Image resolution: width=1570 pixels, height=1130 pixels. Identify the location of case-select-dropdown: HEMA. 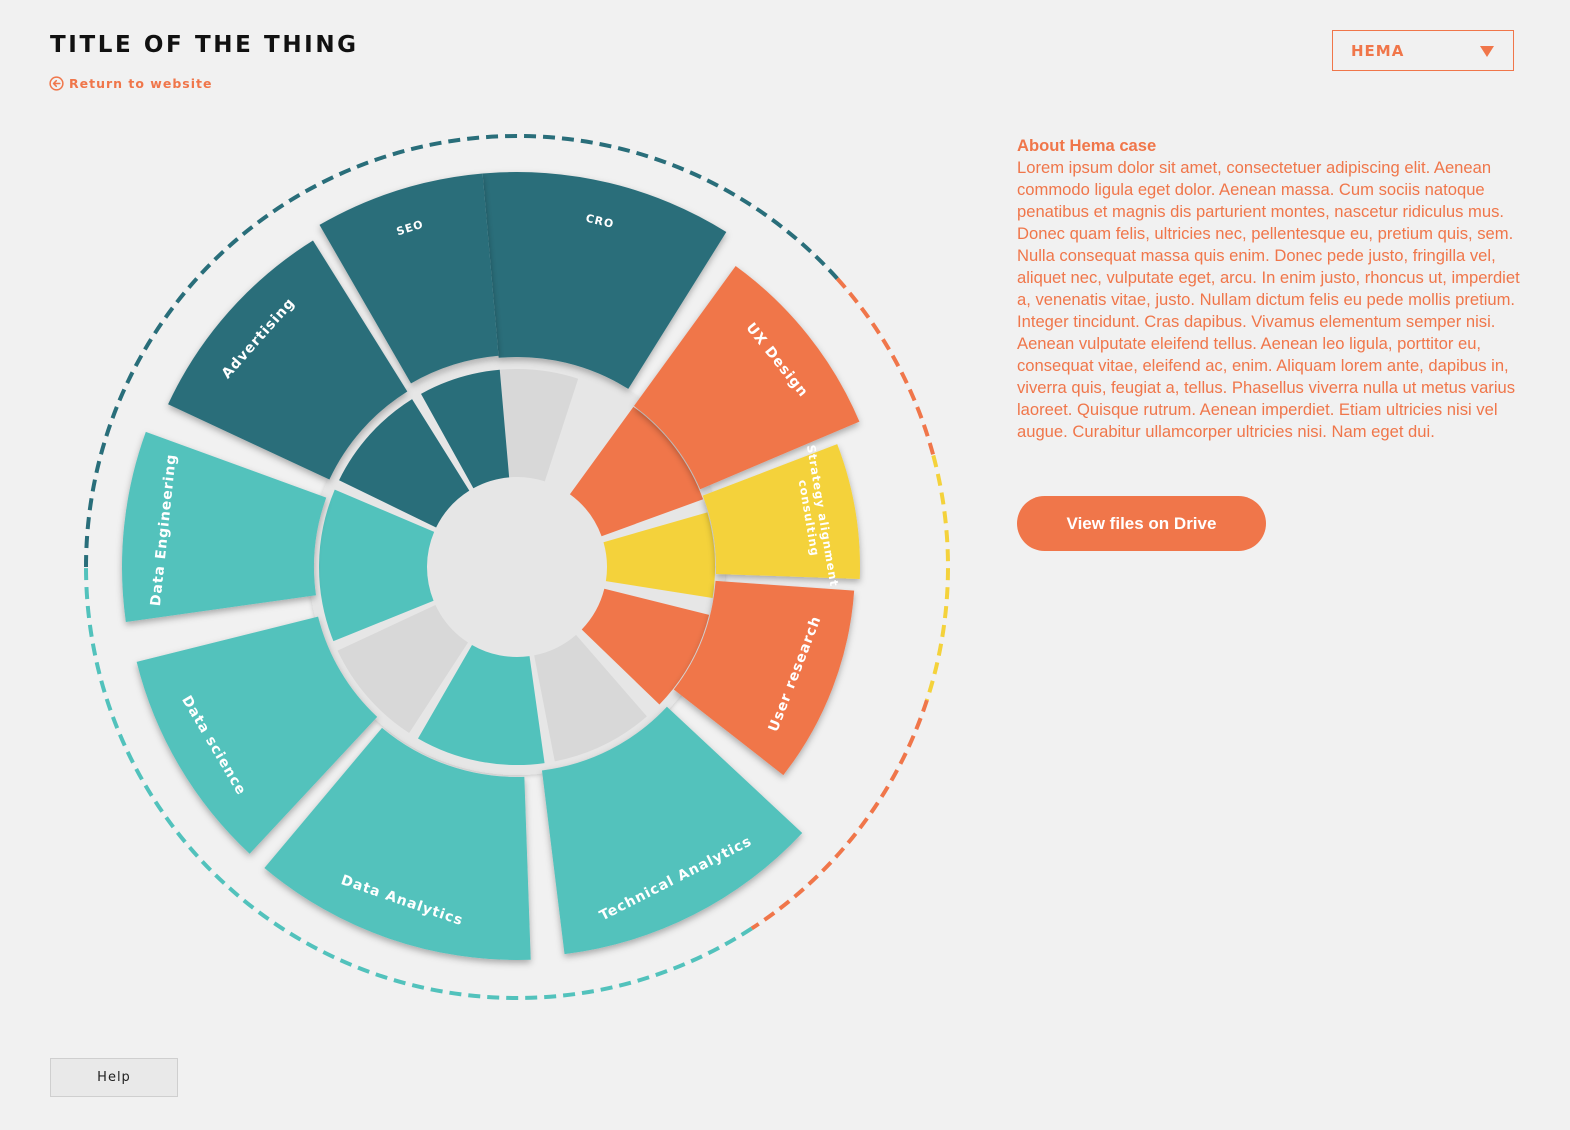
(1423, 50).